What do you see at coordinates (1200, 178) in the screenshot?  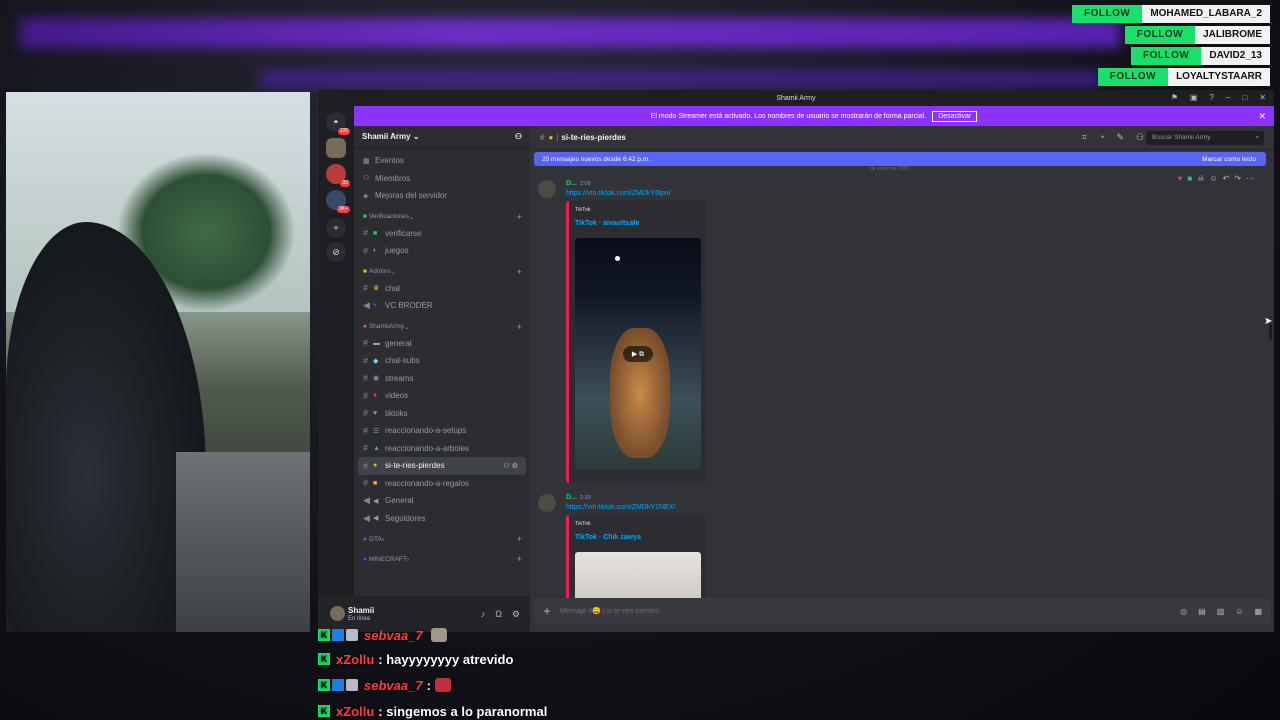 I see `skull-reaction-icon: ☠` at bounding box center [1200, 178].